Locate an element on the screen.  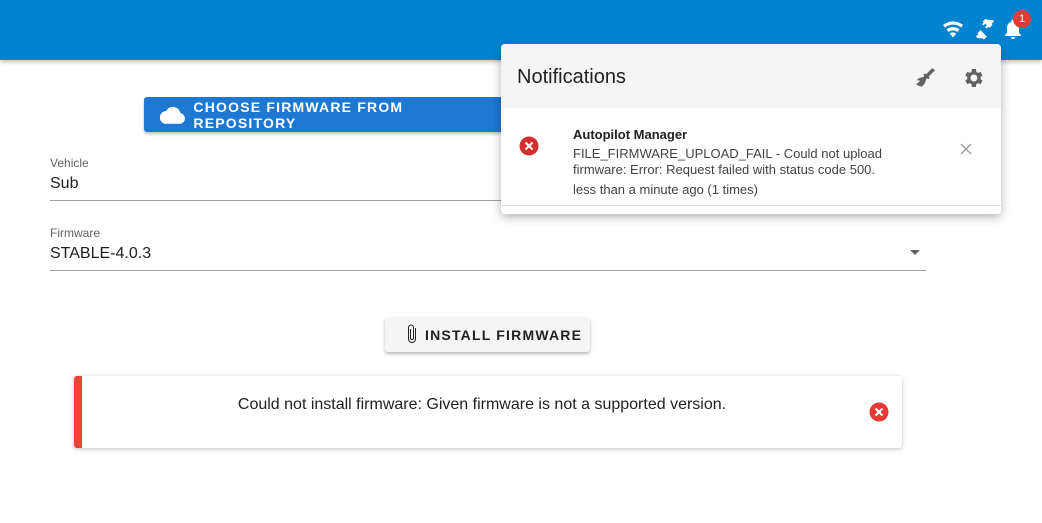
vehicle-label: Vehicle is located at coordinates (69, 163).